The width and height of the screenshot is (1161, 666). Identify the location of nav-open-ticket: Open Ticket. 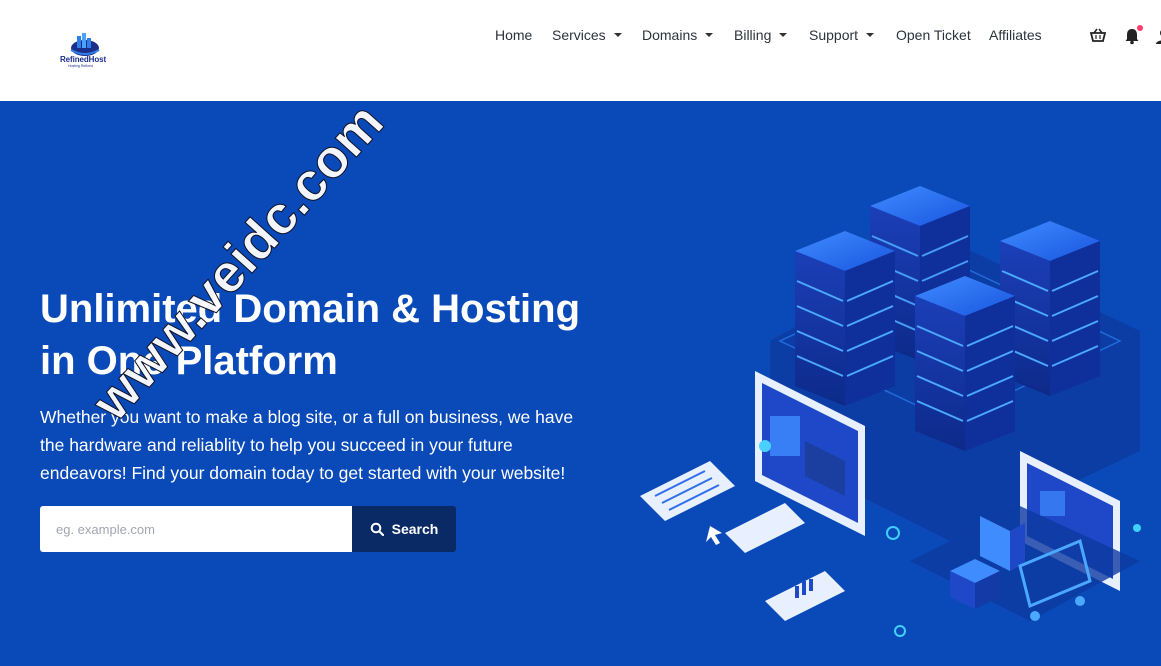
(933, 35).